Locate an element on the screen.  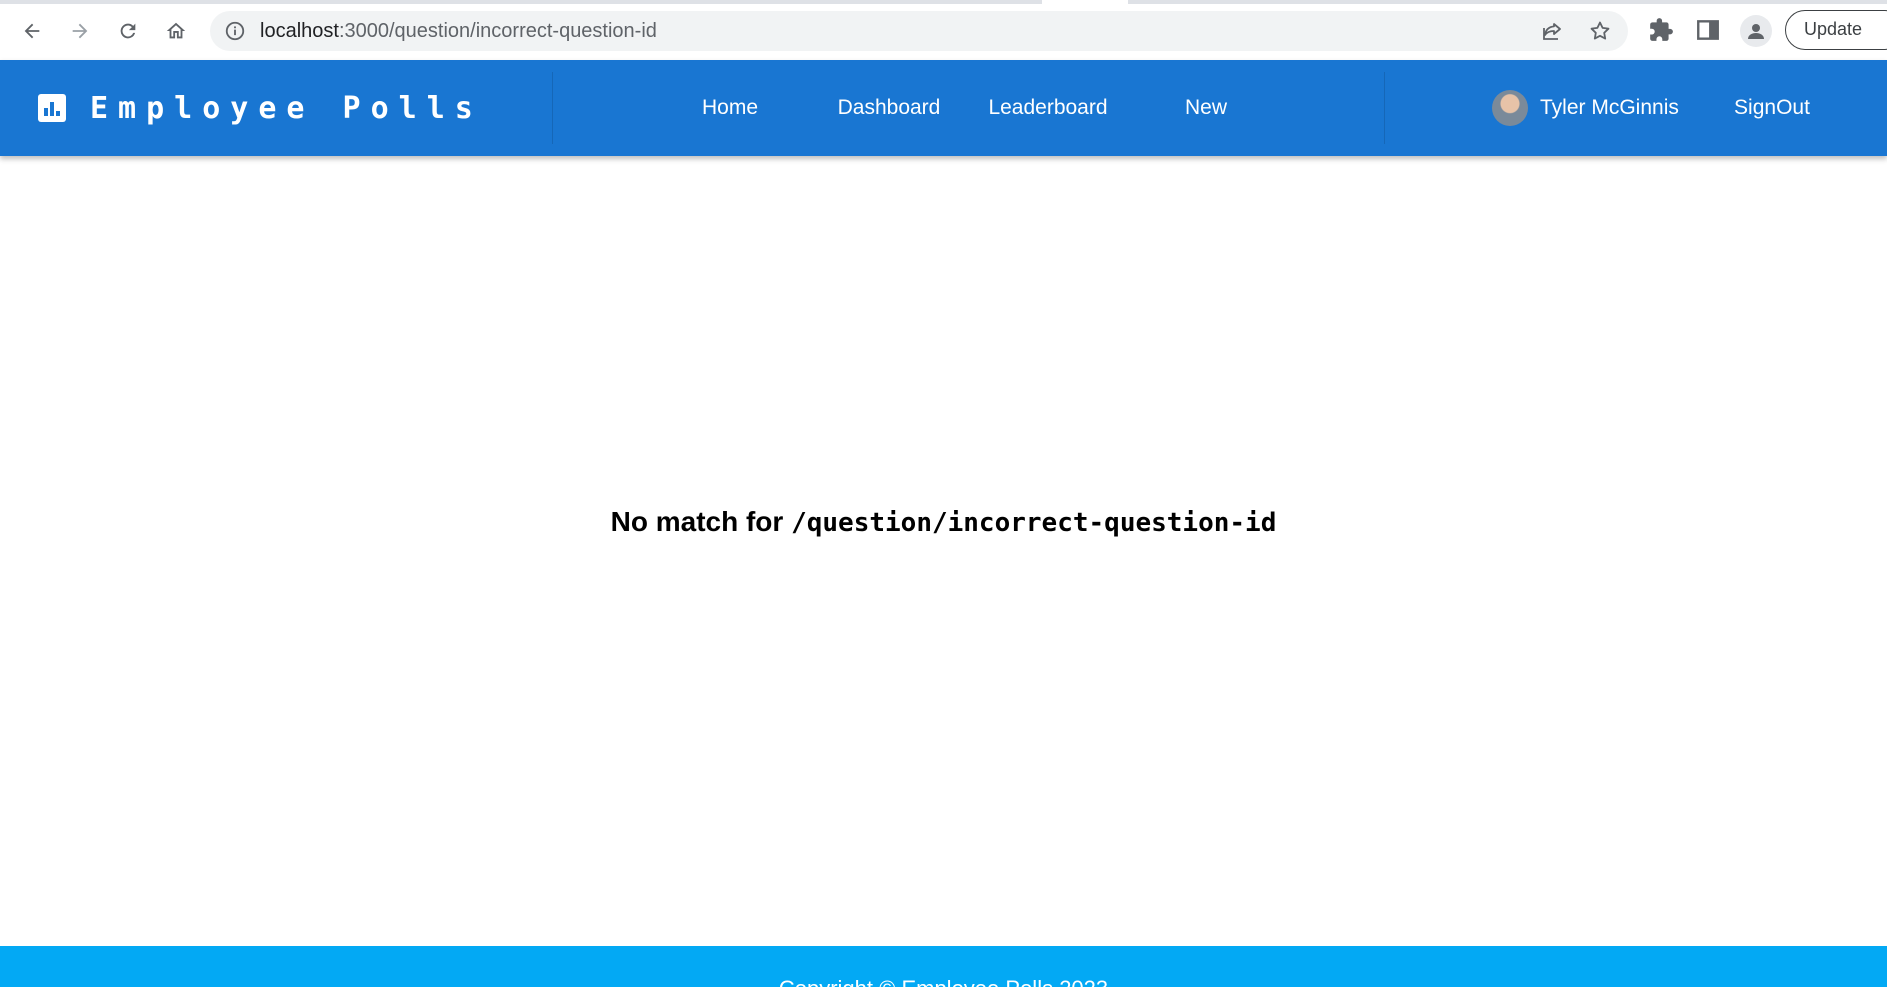
extensions-puzzle-icon is located at coordinates (1661, 30).